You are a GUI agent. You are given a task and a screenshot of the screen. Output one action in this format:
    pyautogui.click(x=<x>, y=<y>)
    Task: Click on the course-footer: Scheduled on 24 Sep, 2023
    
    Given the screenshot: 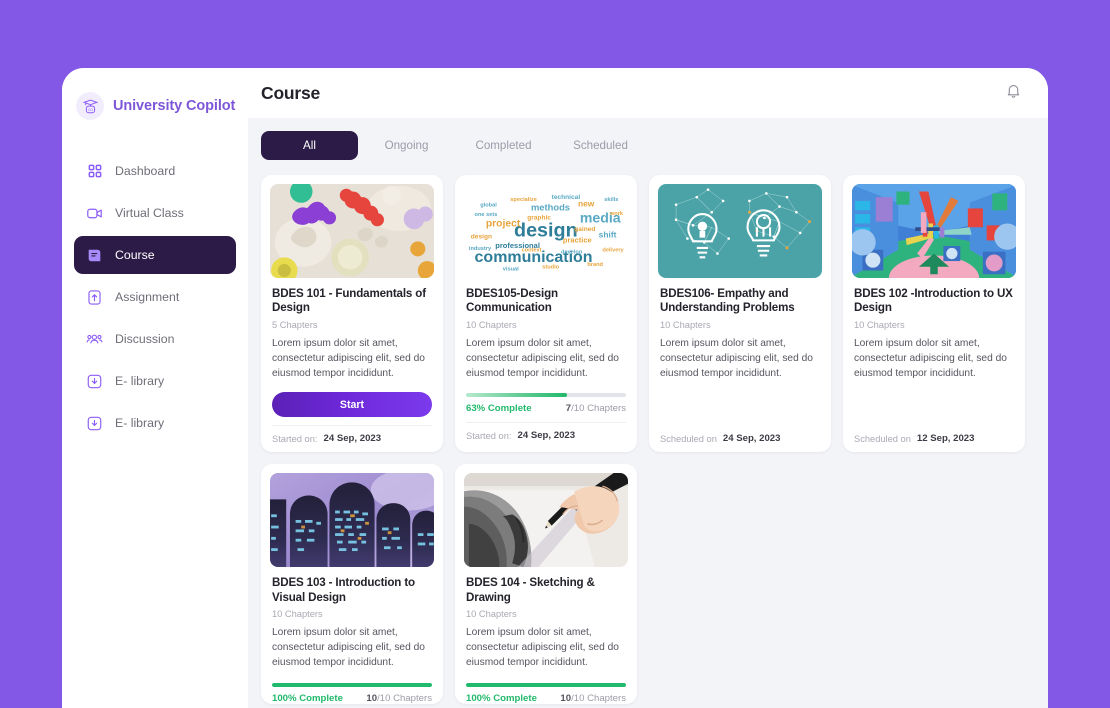 What is the action you would take?
    pyautogui.click(x=740, y=439)
    